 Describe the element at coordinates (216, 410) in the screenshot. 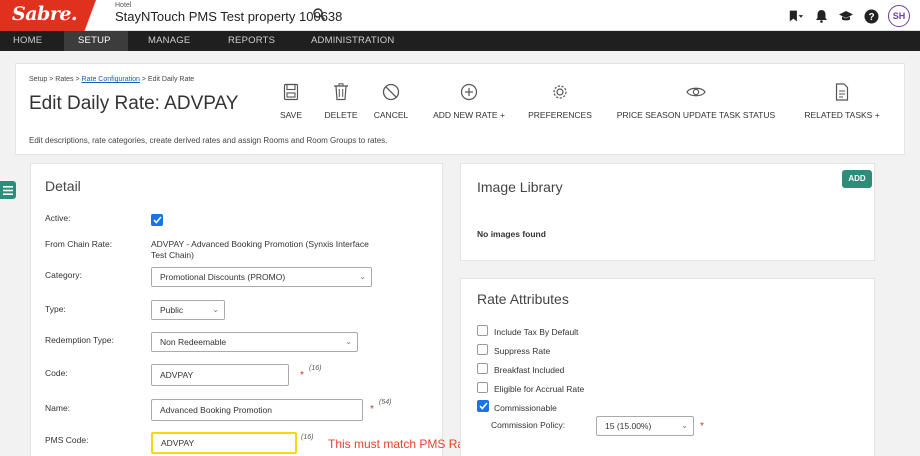

I see `name-value: Advanced Booking Promotion` at that location.